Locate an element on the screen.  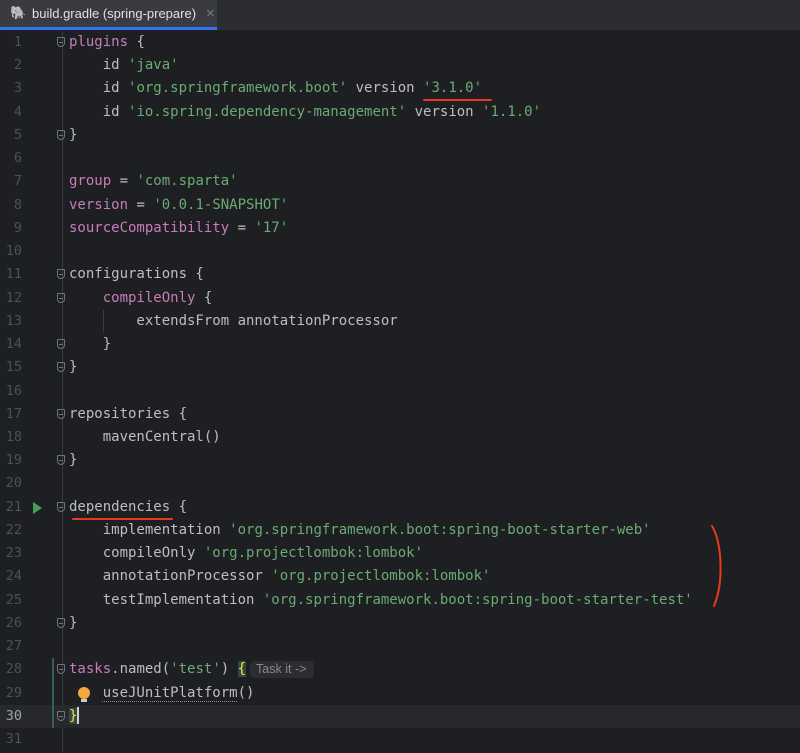
code-text: mavenCentral() is located at coordinates (145, 437).